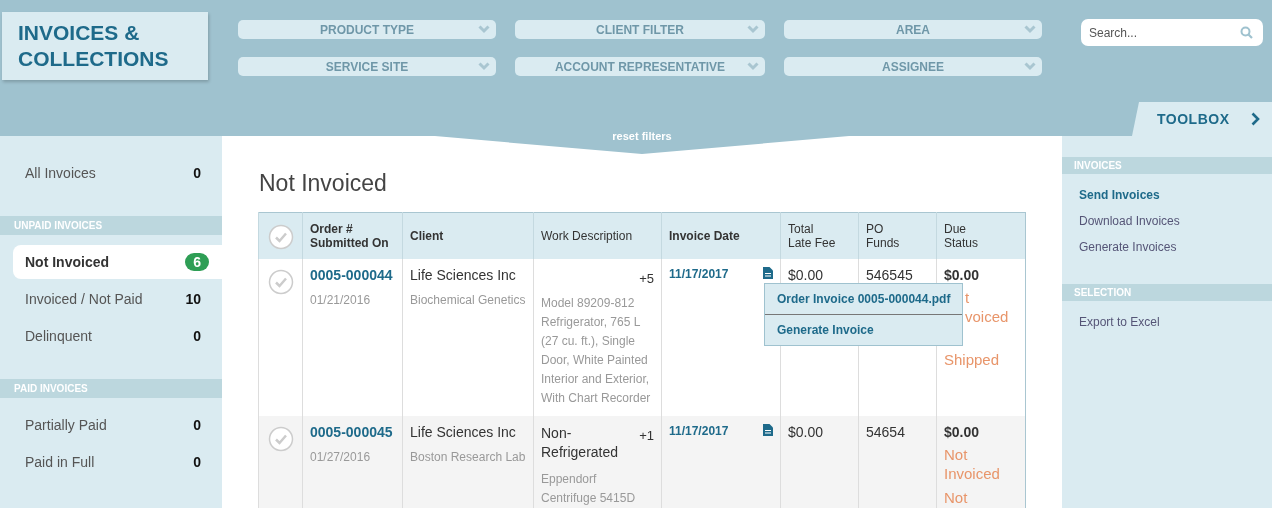 This screenshot has width=1272, height=508. What do you see at coordinates (93, 46) in the screenshot?
I see `app-title: INVOICES & COLLECTIONS` at bounding box center [93, 46].